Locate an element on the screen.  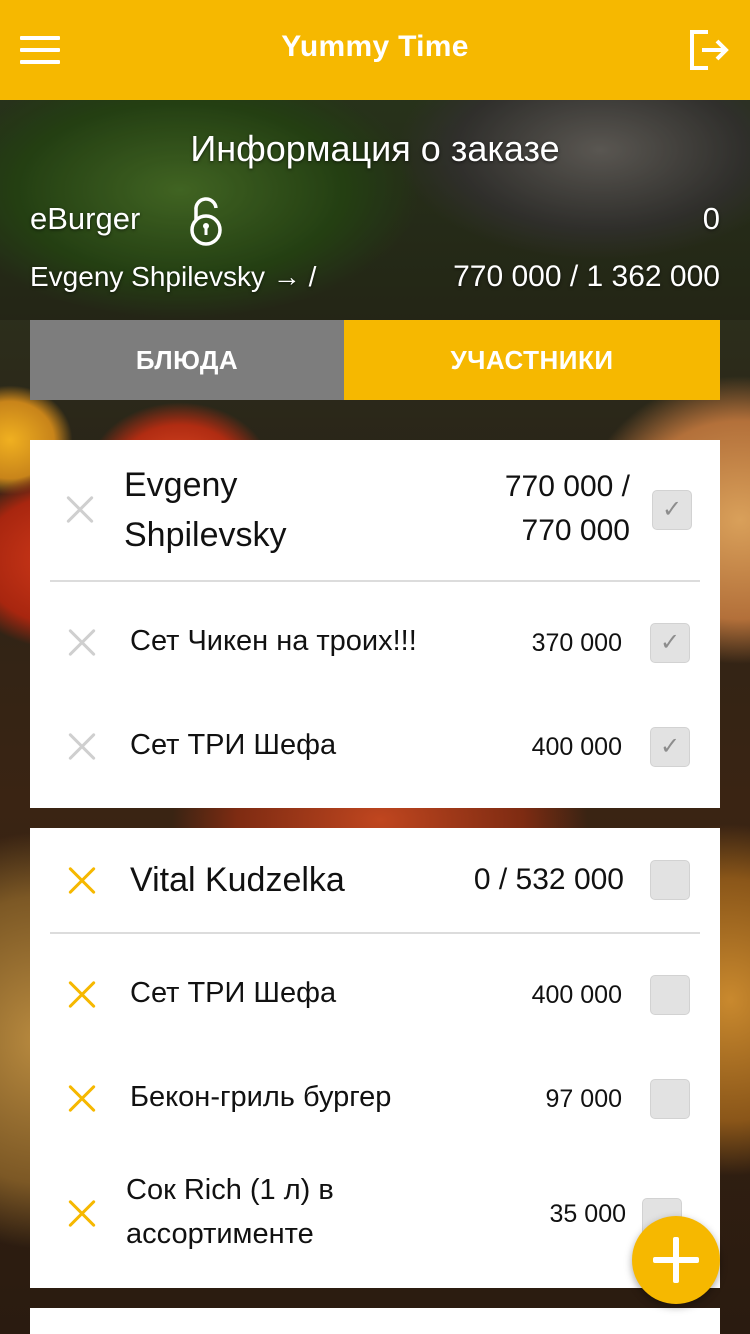
top-app-bar: Yummy Time is located at coordinates (375, 50).